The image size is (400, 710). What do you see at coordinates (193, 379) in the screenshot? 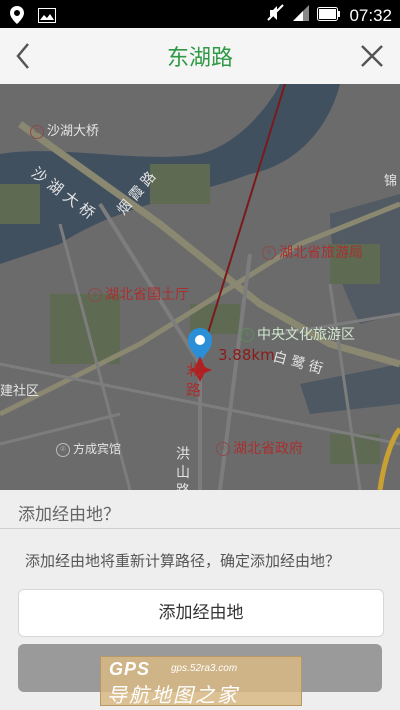
I see `map-label: 北 路` at bounding box center [193, 379].